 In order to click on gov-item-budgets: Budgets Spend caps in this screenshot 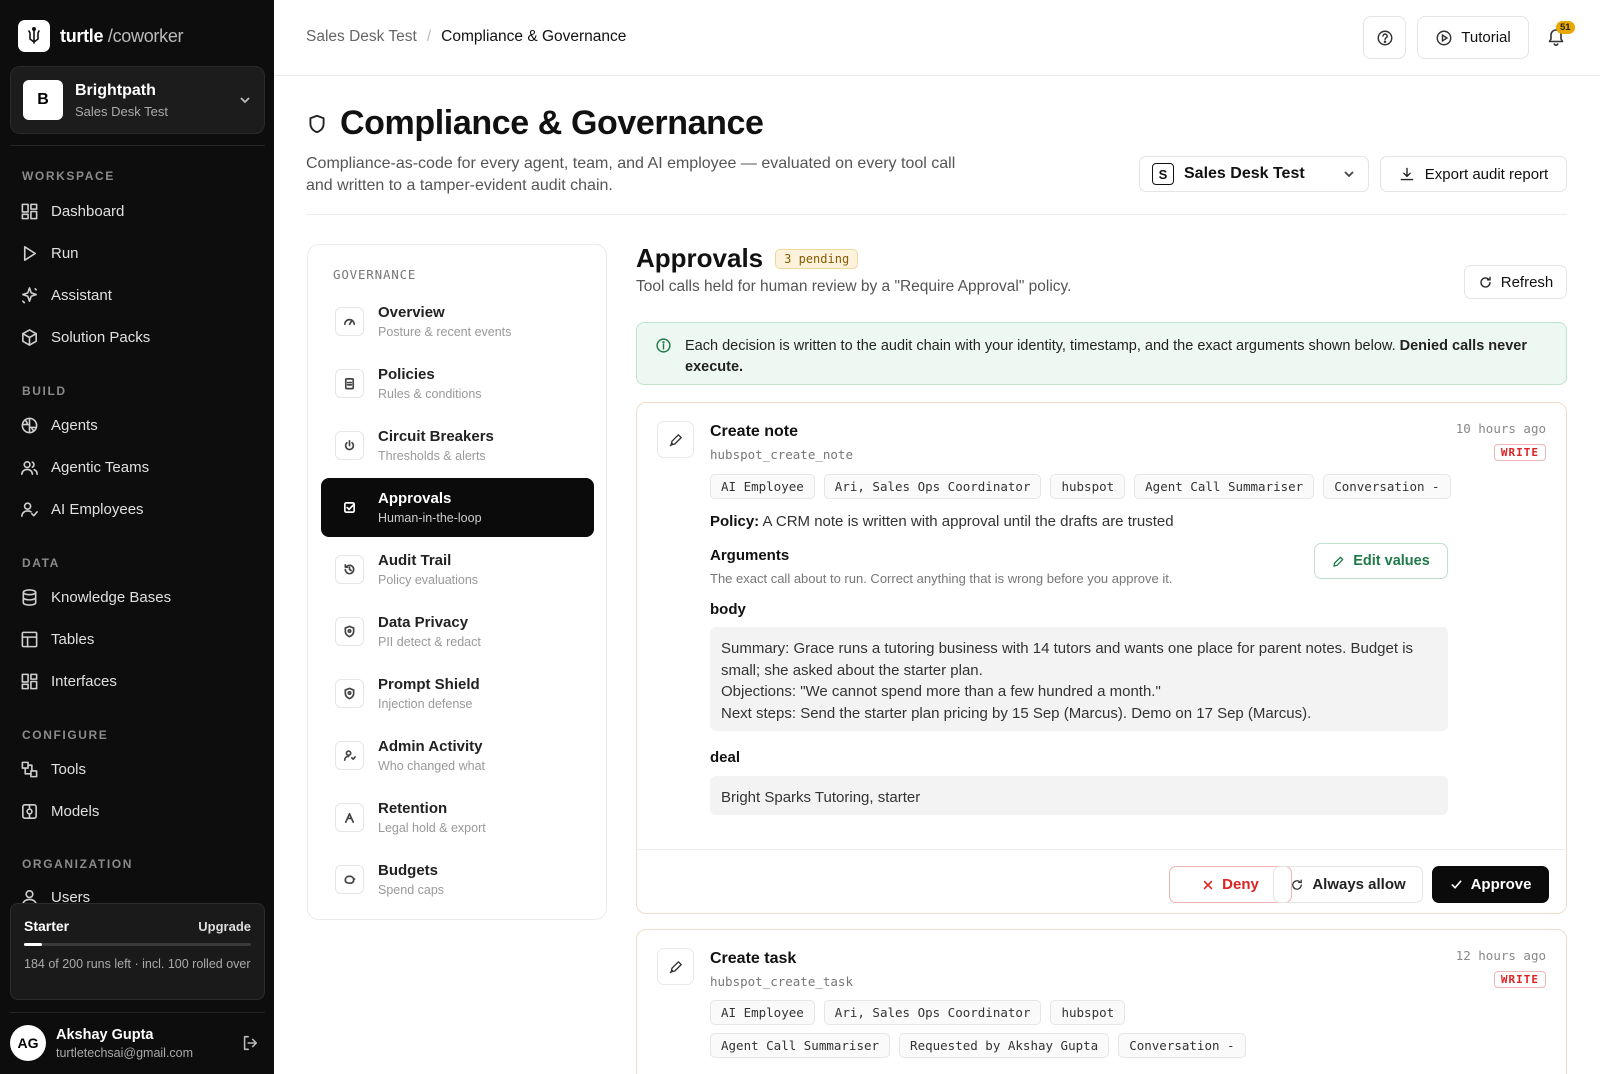, I will do `click(457, 879)`.